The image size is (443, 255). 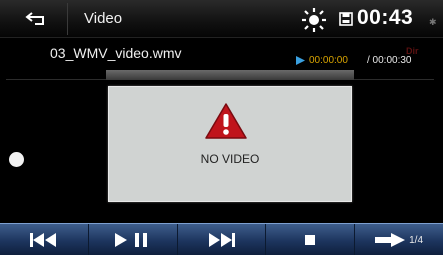 What do you see at coordinates (103, 18) in the screenshot?
I see `app-title: Video` at bounding box center [103, 18].